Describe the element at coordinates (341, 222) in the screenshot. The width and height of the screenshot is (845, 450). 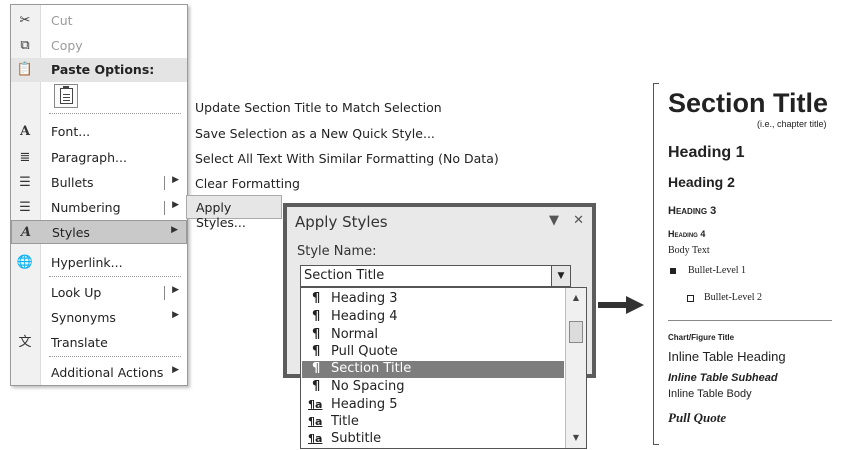
I see `pane-title: Apply Styles` at that location.